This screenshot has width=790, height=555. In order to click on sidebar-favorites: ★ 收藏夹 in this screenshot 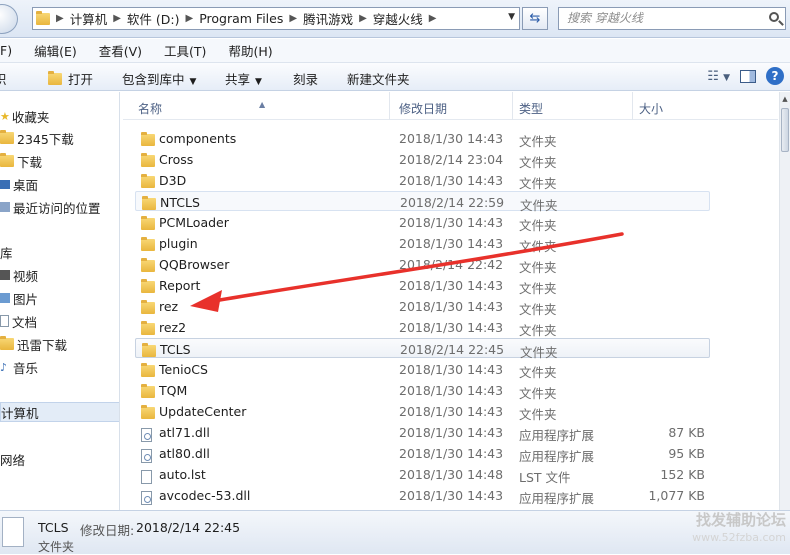, I will do `click(59, 116)`.